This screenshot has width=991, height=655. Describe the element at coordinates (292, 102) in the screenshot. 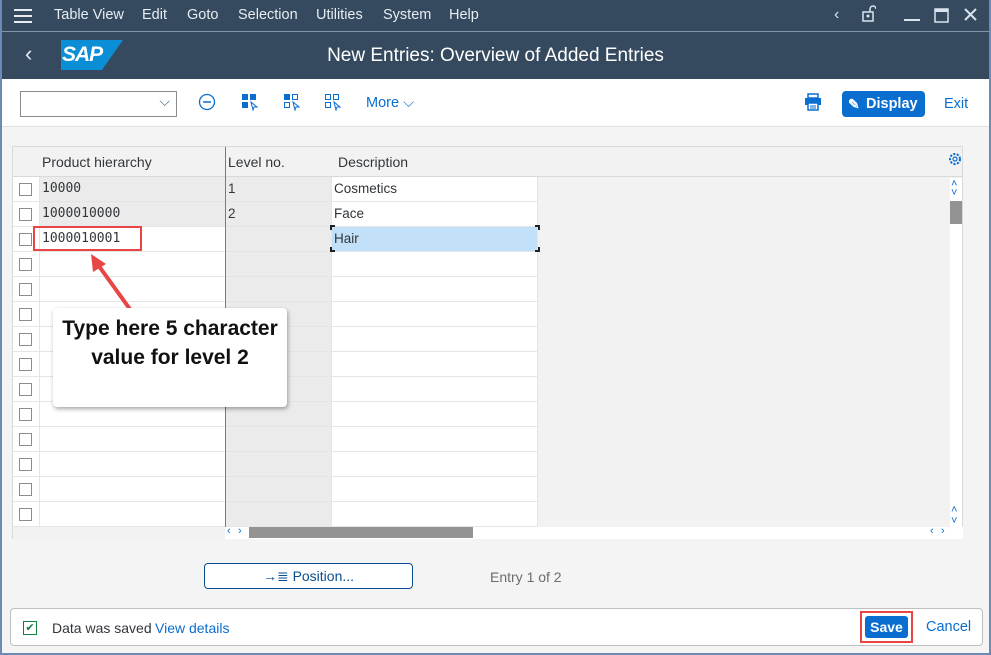

I see `select-block-icon` at that location.